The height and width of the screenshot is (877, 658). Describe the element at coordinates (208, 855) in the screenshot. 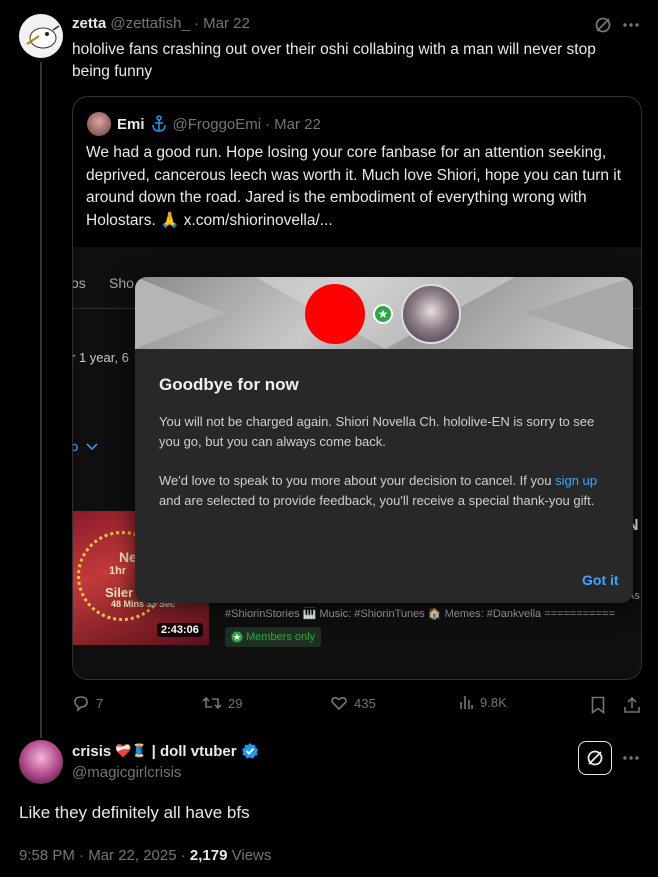

I see `reply-views-count: 2,179` at that location.